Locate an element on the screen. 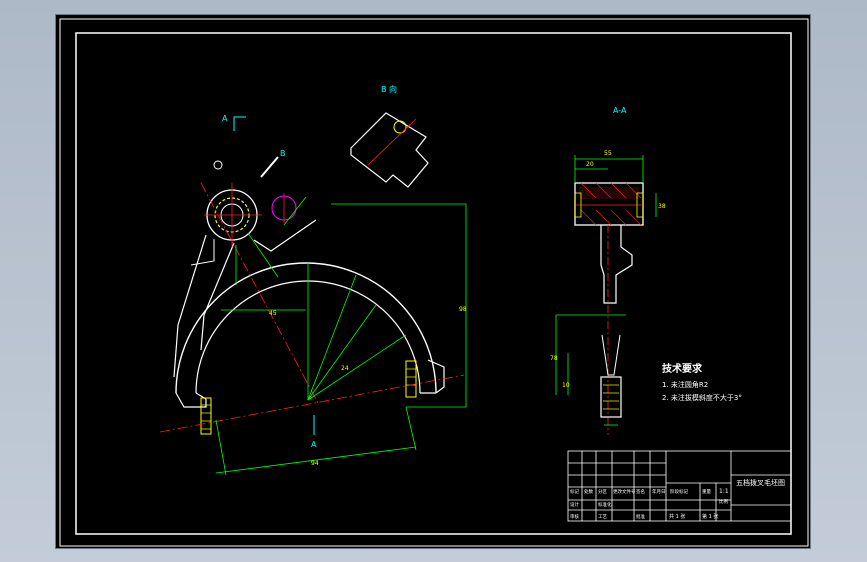  dim-base-text: 94 is located at coordinates (315, 463).